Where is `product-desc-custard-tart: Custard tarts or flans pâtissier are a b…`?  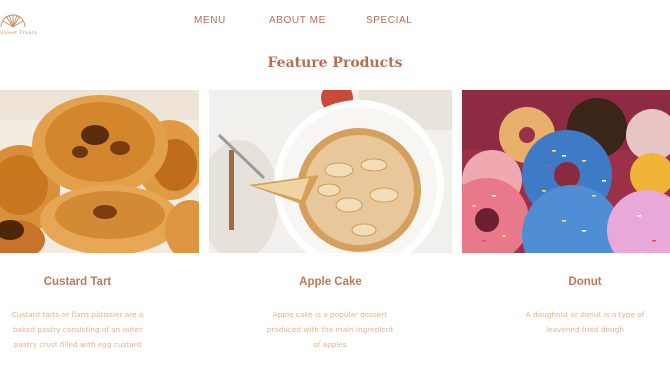 product-desc-custard-tart: Custard tarts or flans pâtissier are a b… is located at coordinates (77, 329).